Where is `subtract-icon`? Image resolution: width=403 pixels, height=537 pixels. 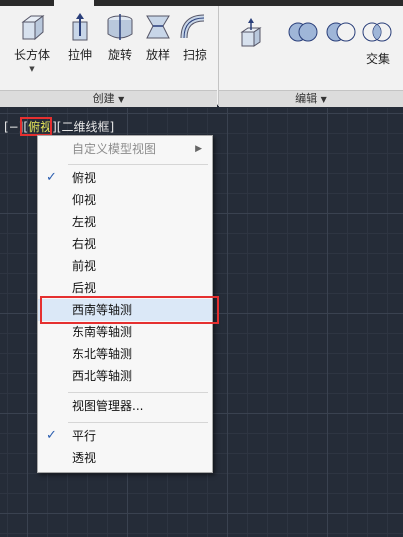 subtract-icon is located at coordinates (341, 32).